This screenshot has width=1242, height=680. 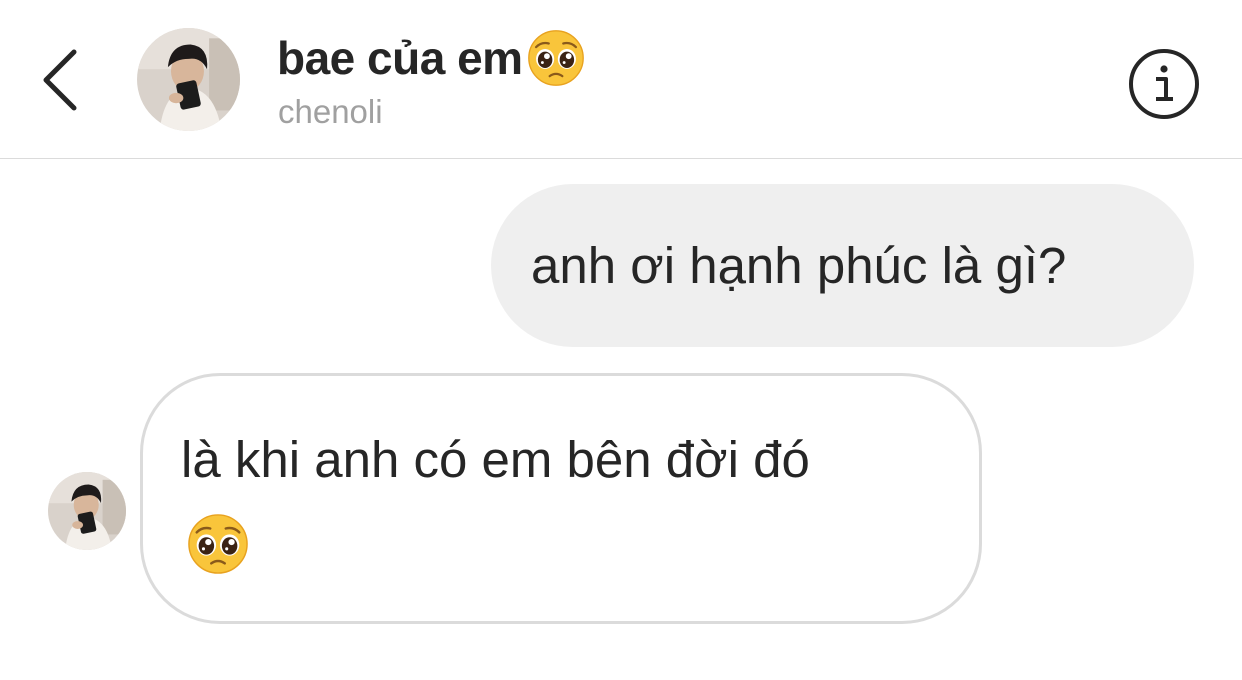 I want to click on back-button, so click(x=60, y=80).